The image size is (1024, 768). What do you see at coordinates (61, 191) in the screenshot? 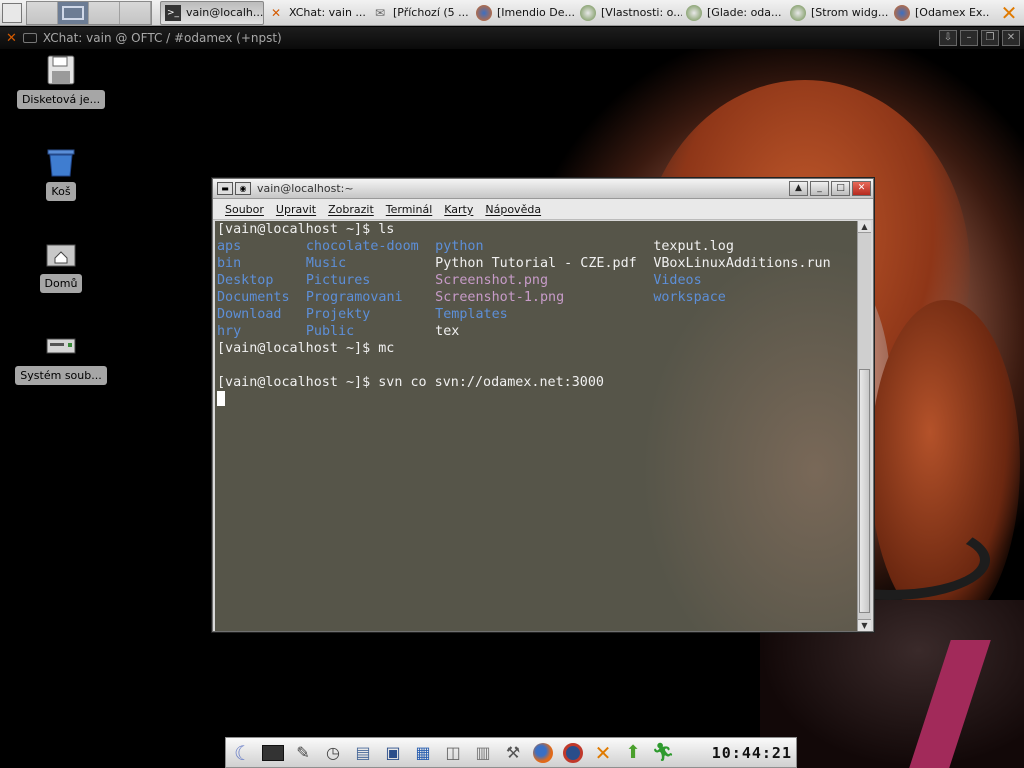
I see `desktop-icon-label: Koš` at bounding box center [61, 191].